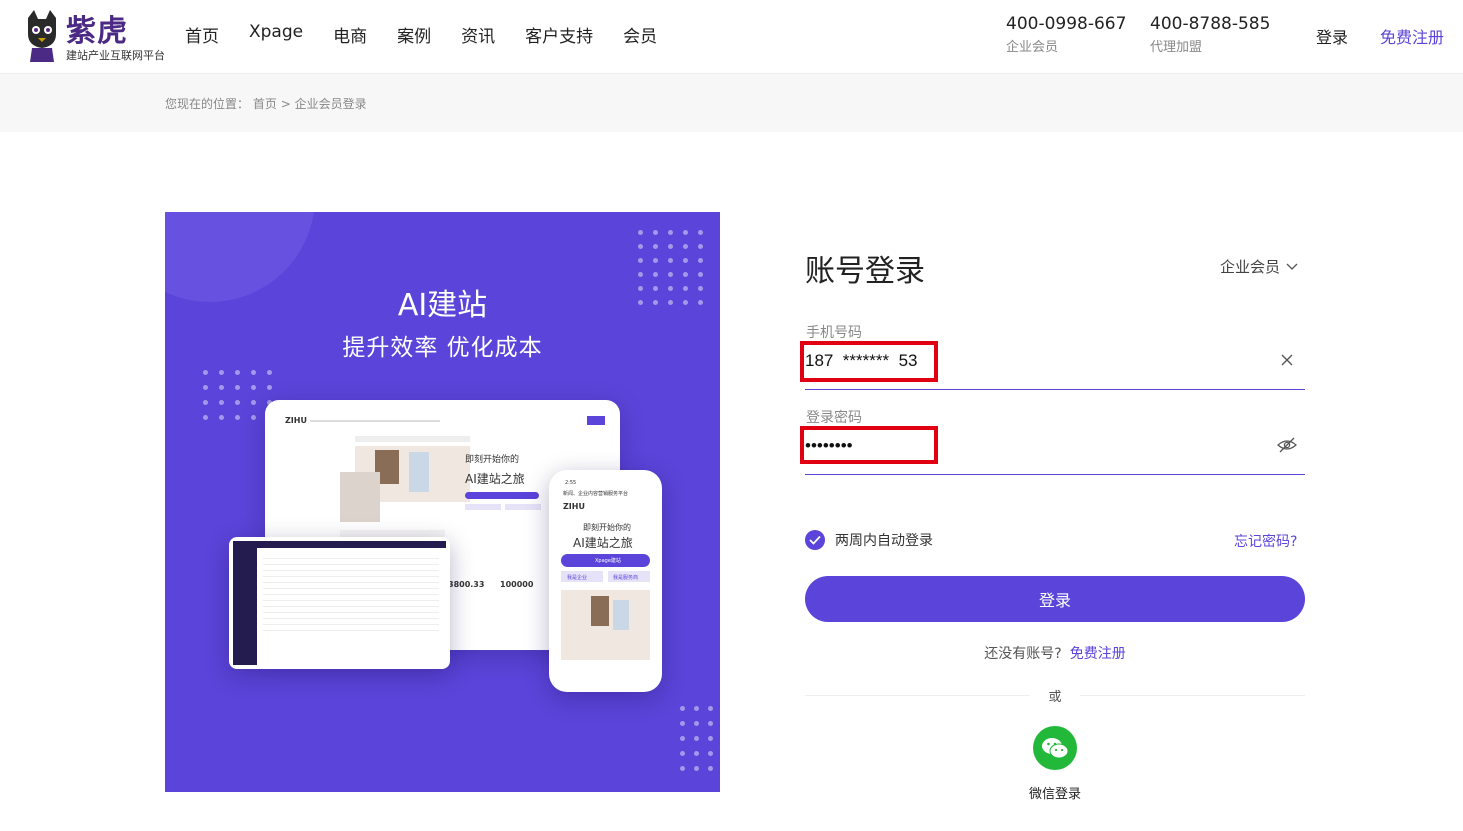 This screenshot has height=831, width=1463. What do you see at coordinates (608, 561) in the screenshot?
I see `mockup-cta-label: Xpage建站` at bounding box center [608, 561].